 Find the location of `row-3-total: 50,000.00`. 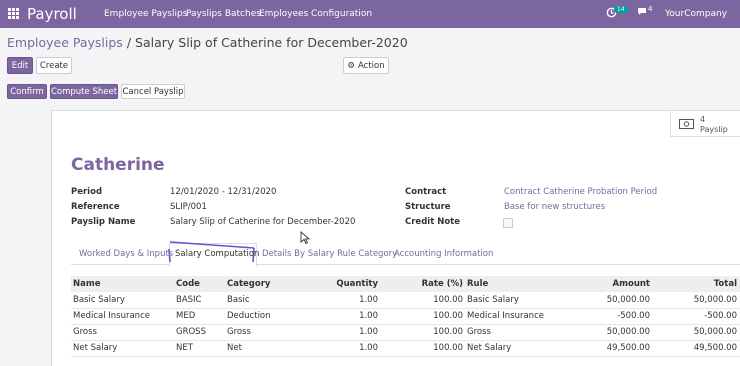

row-3-total: 50,000.00 is located at coordinates (715, 332).